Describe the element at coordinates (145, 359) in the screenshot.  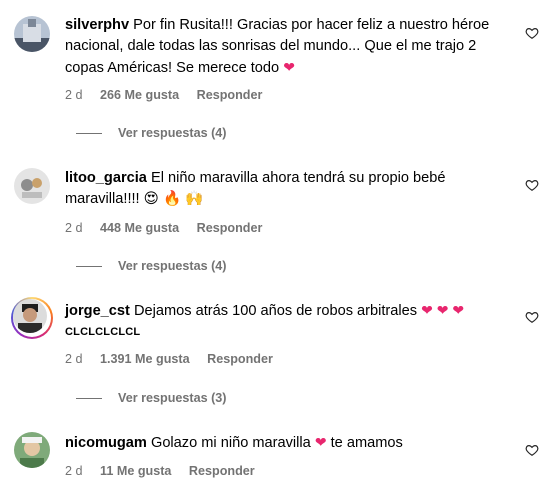
I see `likes-count: 1.391 Me gusta` at that location.